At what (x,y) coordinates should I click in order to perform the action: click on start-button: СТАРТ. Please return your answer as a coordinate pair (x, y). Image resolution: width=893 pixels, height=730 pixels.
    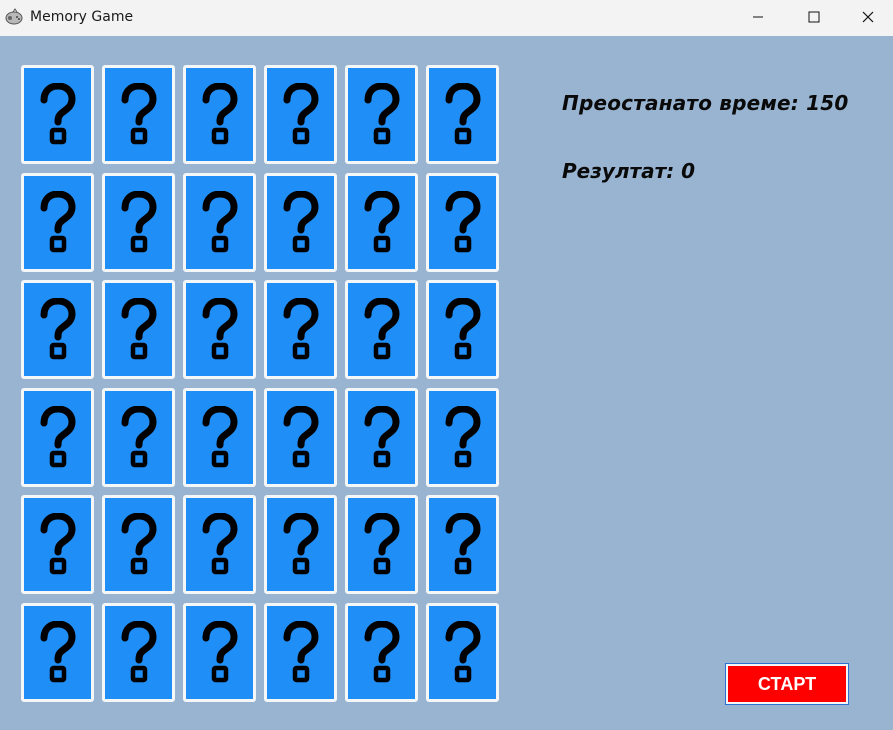
    Looking at the image, I should click on (787, 684).